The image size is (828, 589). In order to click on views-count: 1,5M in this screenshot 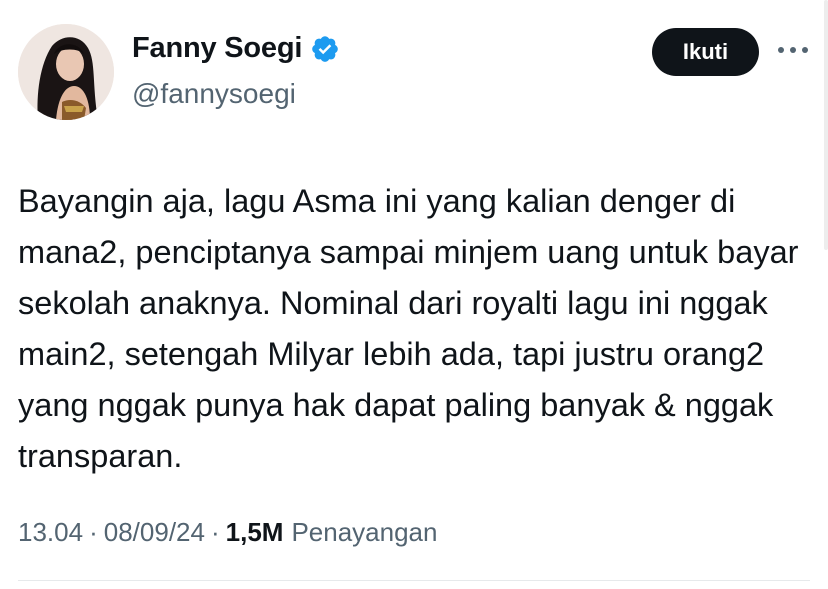, I will do `click(255, 532)`.